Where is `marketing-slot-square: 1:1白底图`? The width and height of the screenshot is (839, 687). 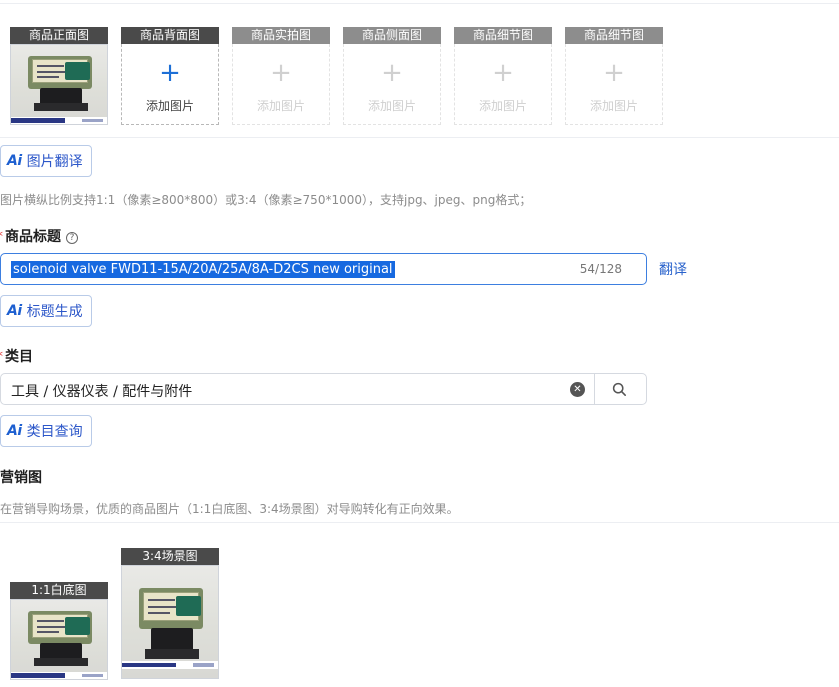 marketing-slot-square: 1:1白底图 is located at coordinates (59, 631).